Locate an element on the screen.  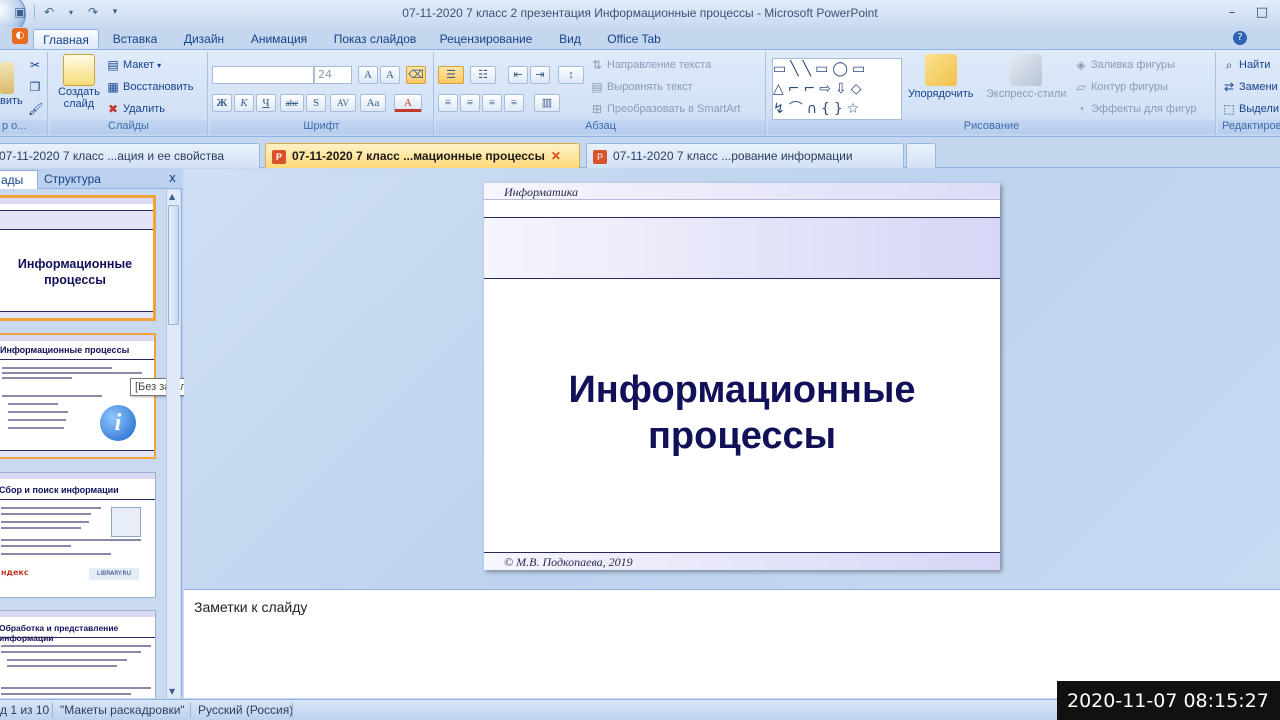
font-family-combo is located at coordinates (263, 75).